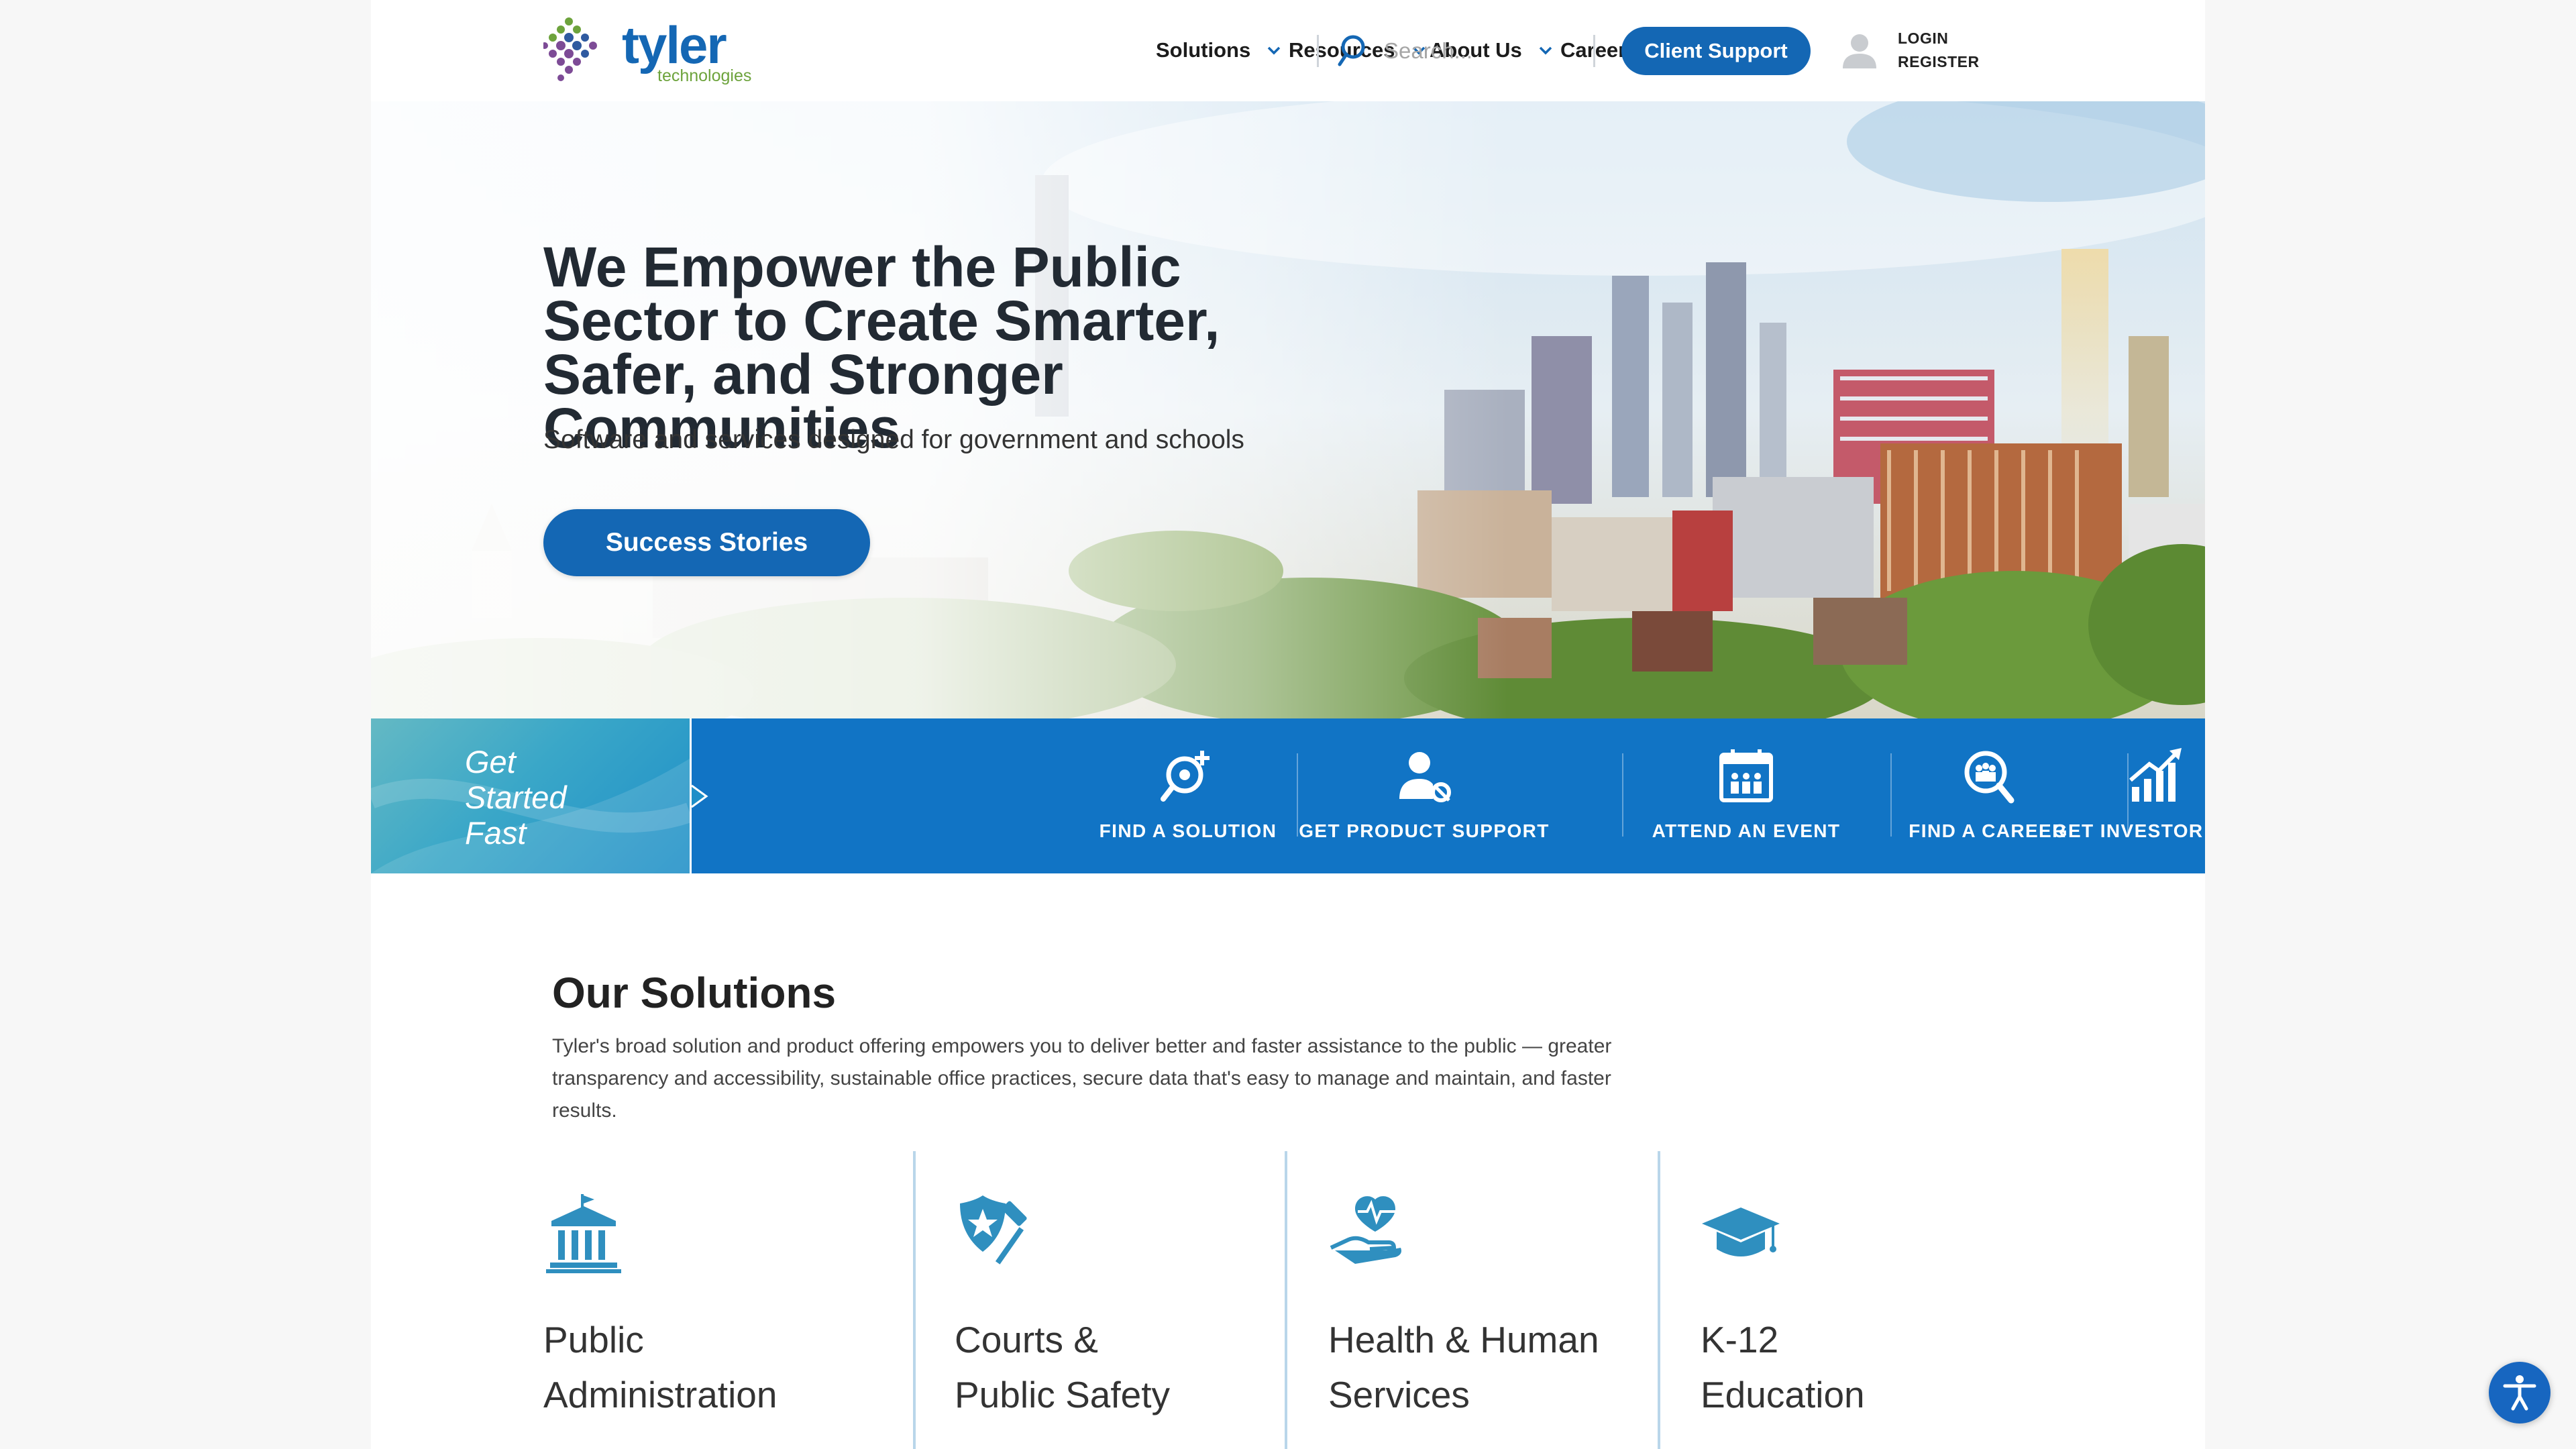  I want to click on attend-event-link: ATTEND AN EVENT, so click(1746, 795).